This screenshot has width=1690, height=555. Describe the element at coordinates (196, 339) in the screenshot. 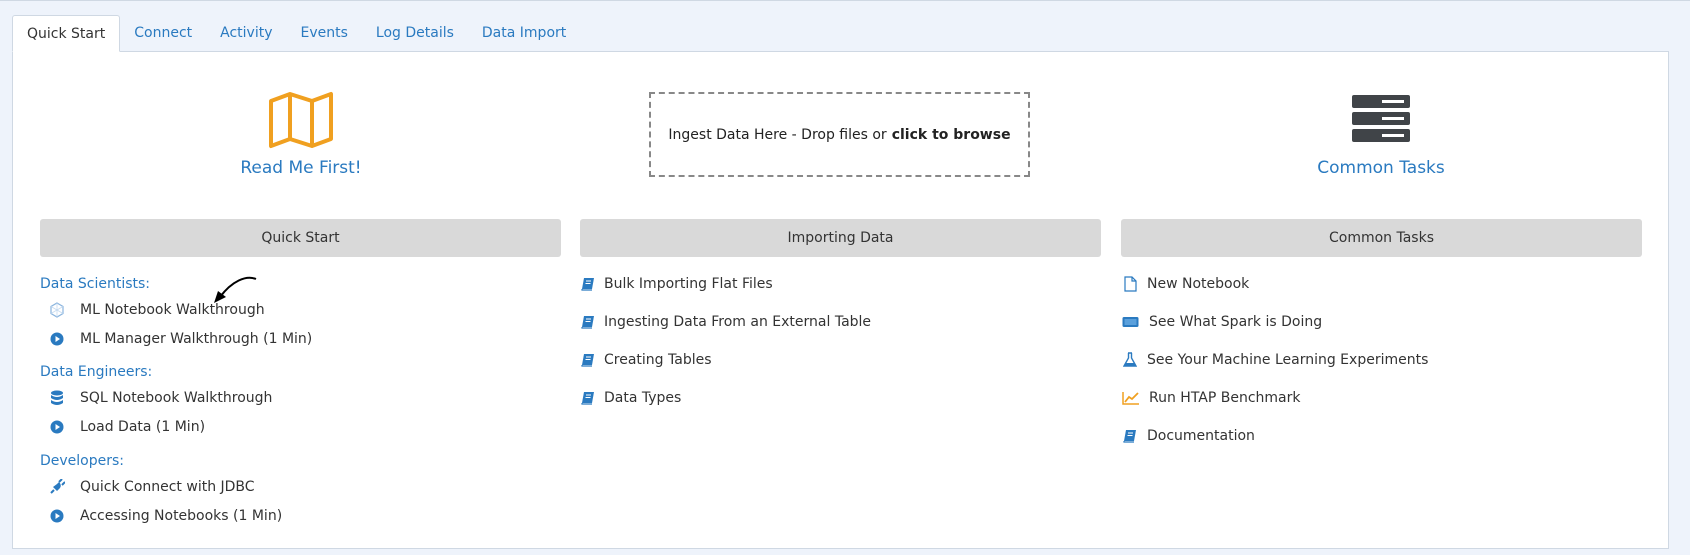

I see `item-label: ML Manager Walkthrough (1 Min)` at that location.